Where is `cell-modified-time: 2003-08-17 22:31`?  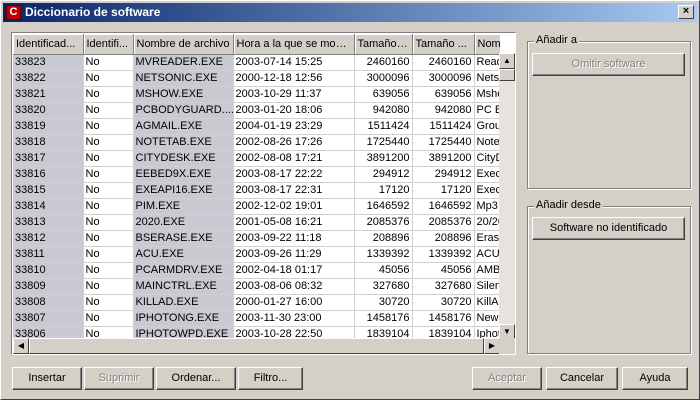 cell-modified-time: 2003-08-17 22:31 is located at coordinates (294, 190).